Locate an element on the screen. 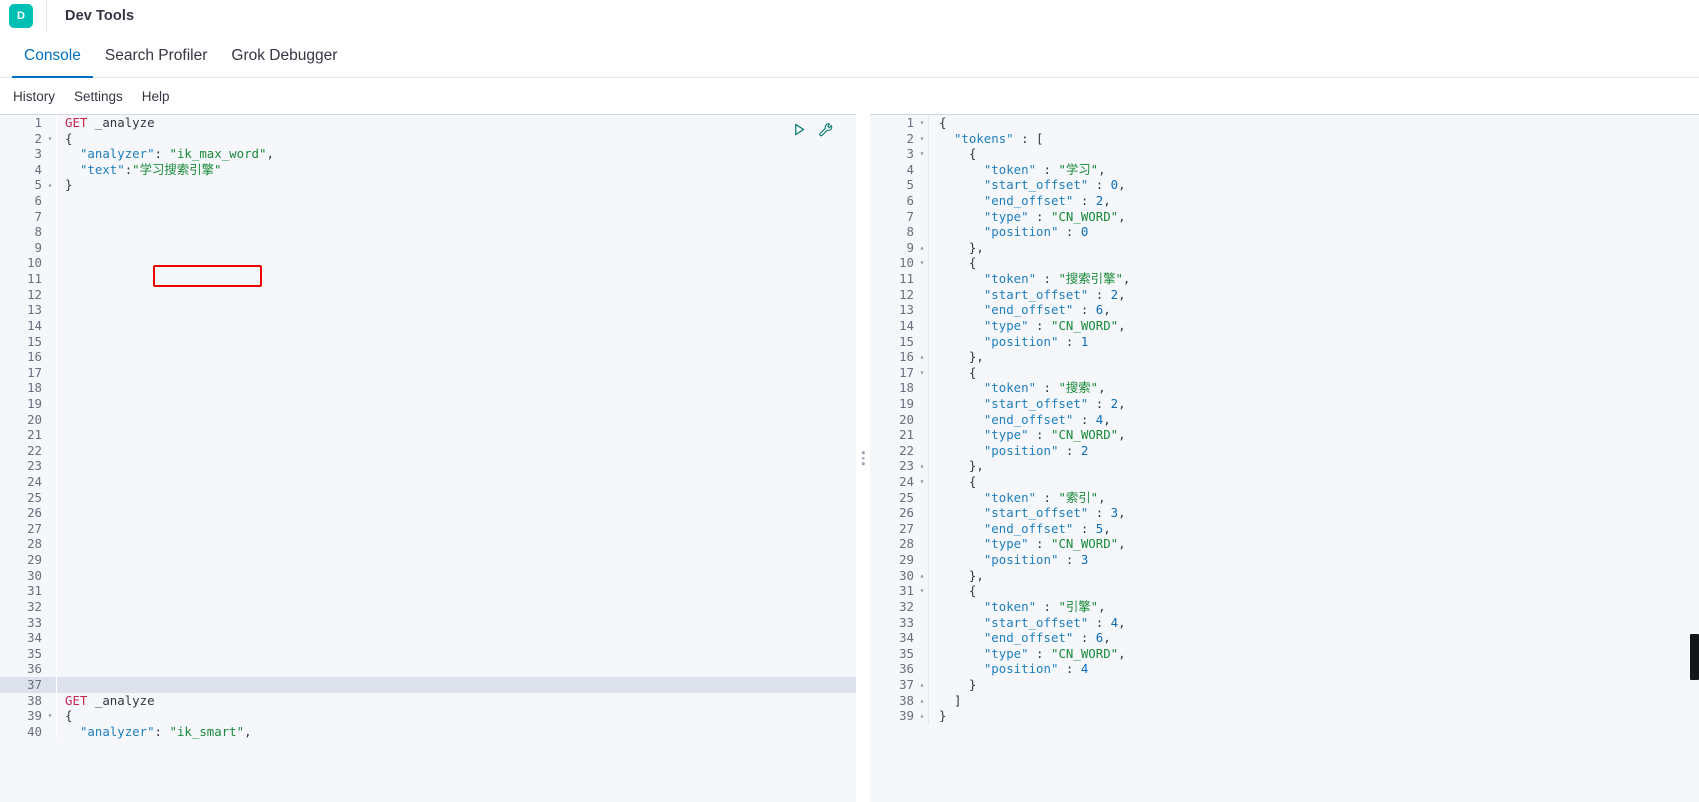  code-line: 37 ▴ } is located at coordinates (1284, 684).